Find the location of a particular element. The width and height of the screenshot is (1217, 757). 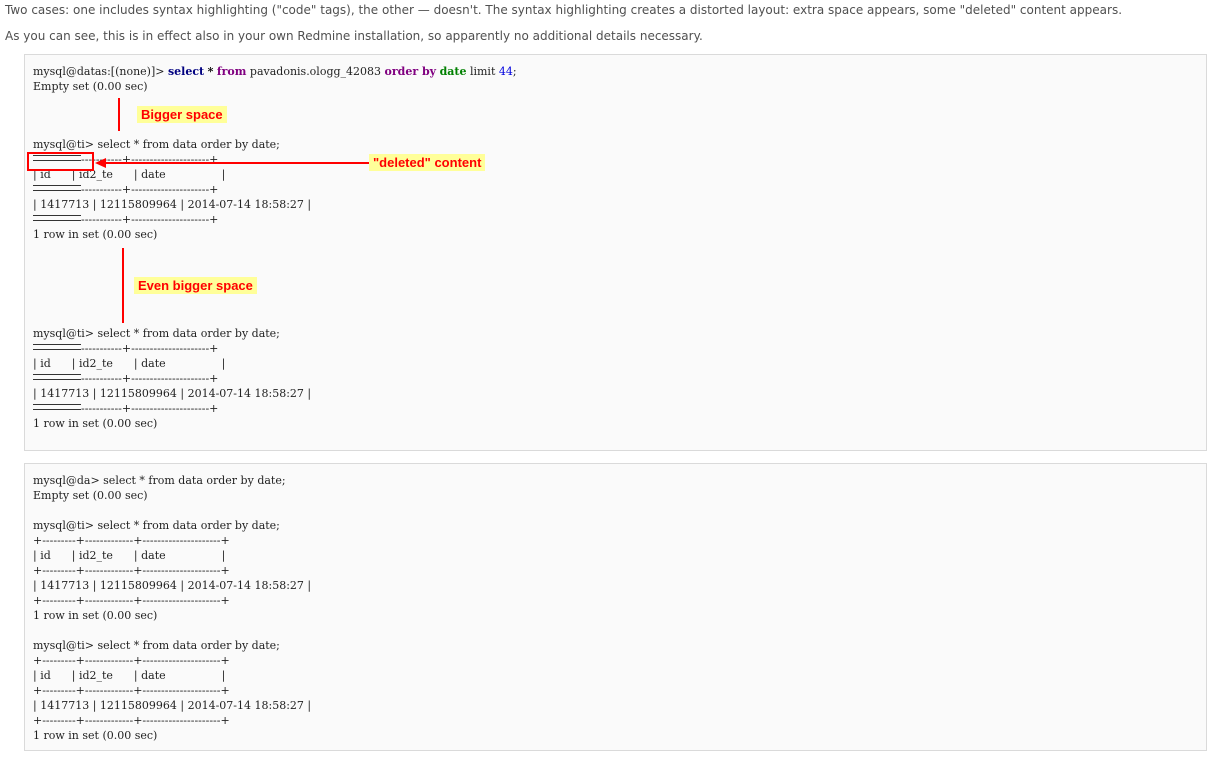

annotation-bigger-space: Bigger space is located at coordinates (182, 114).